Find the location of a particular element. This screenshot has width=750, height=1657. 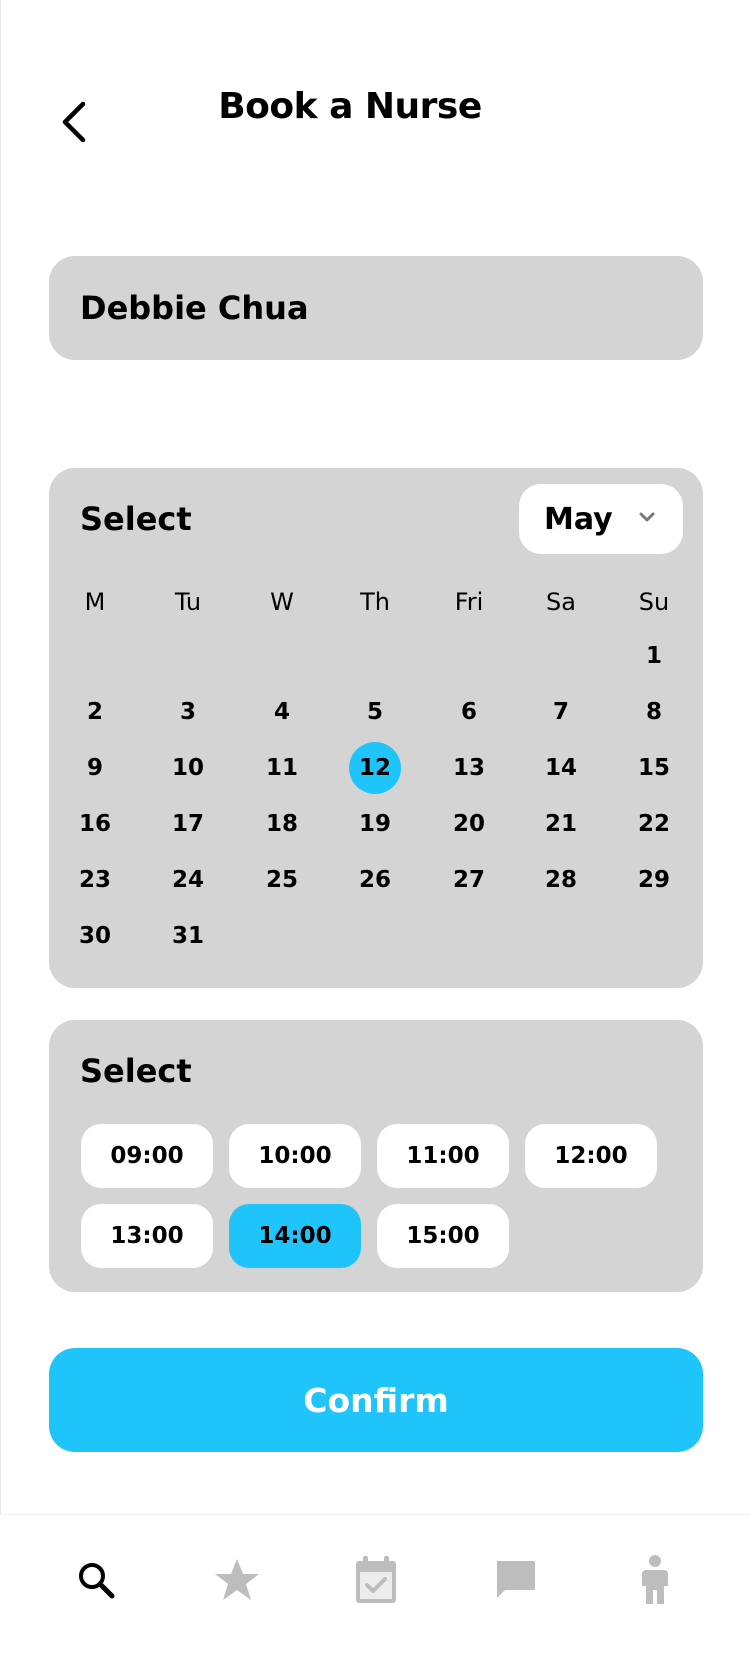

calendar-day: 18 is located at coordinates (282, 824).